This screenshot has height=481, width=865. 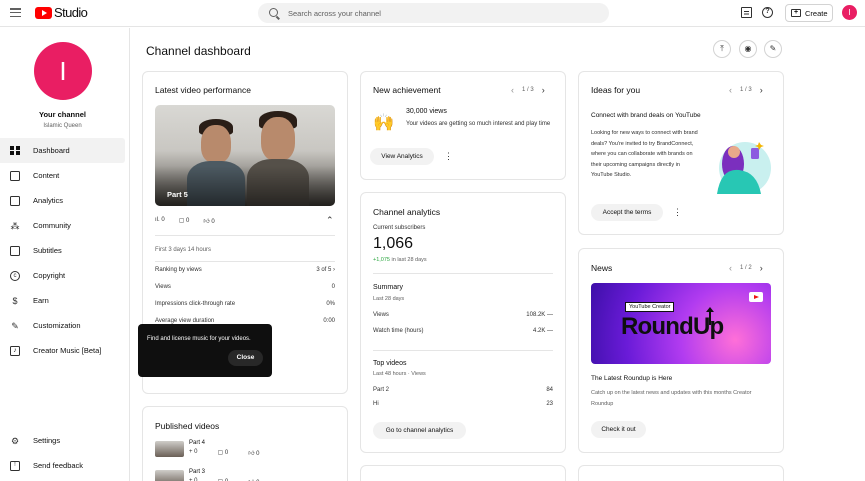 I want to click on video-thumbnail: Part 5, so click(x=245, y=155).